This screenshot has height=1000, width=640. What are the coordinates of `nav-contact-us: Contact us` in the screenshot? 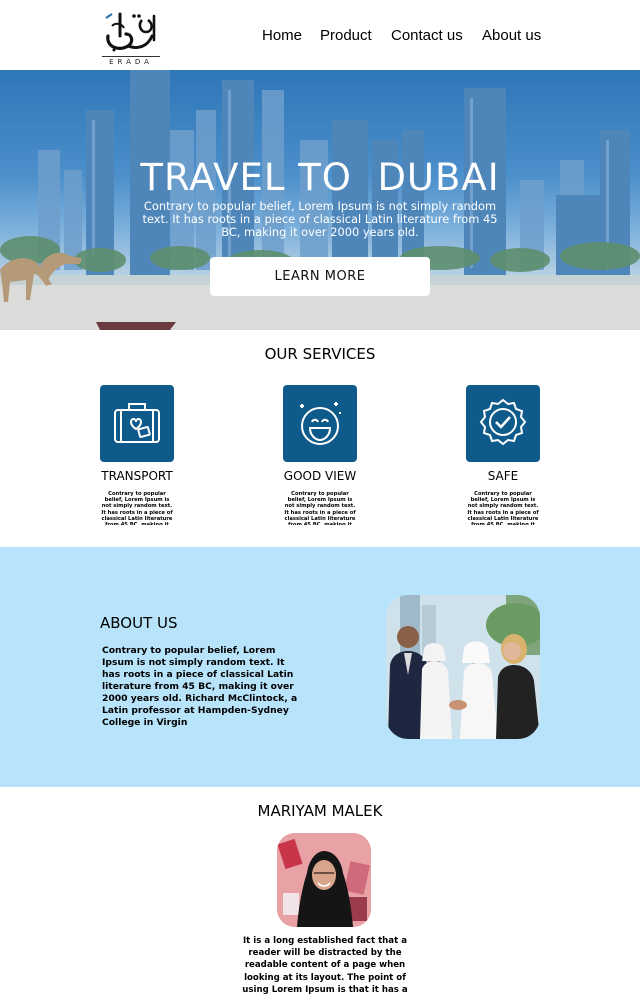 It's located at (427, 35).